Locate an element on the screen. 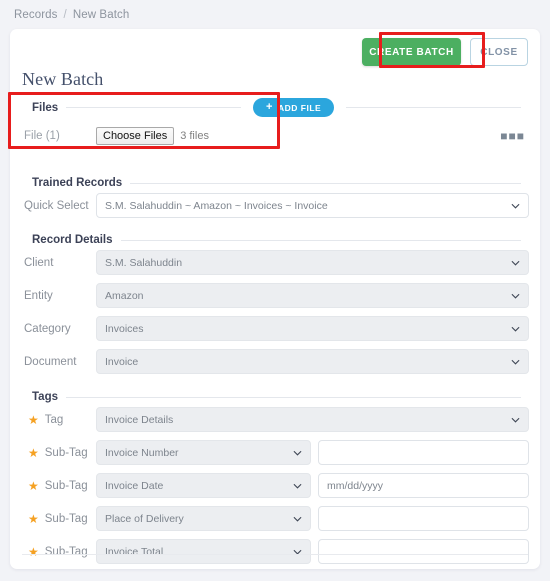 The height and width of the screenshot is (581, 550). document-value: Invoice is located at coordinates (122, 361).